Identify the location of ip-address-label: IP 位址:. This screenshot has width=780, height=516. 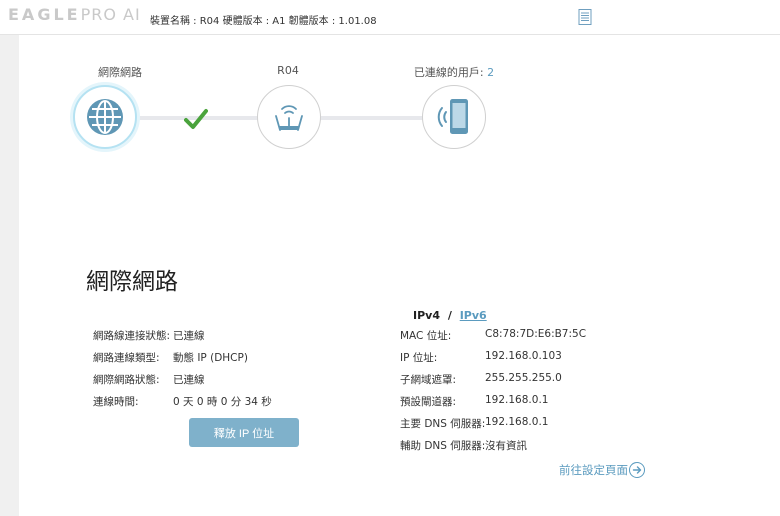
(419, 358).